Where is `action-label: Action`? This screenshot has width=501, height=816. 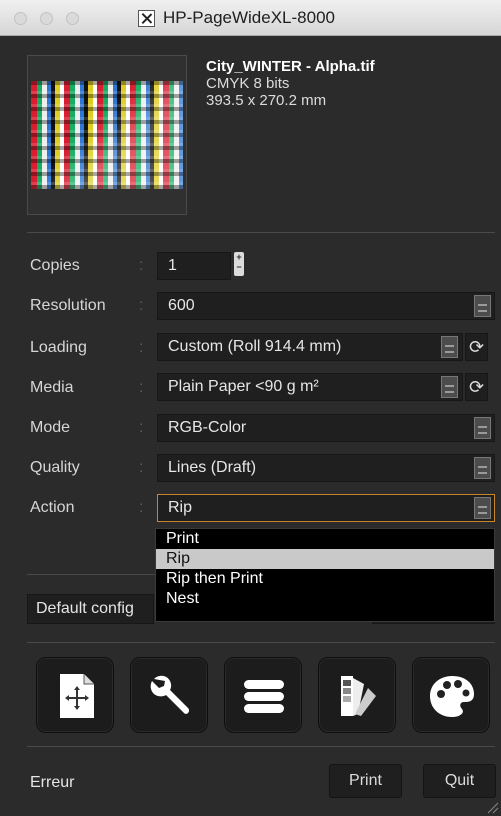 action-label: Action is located at coordinates (52, 507).